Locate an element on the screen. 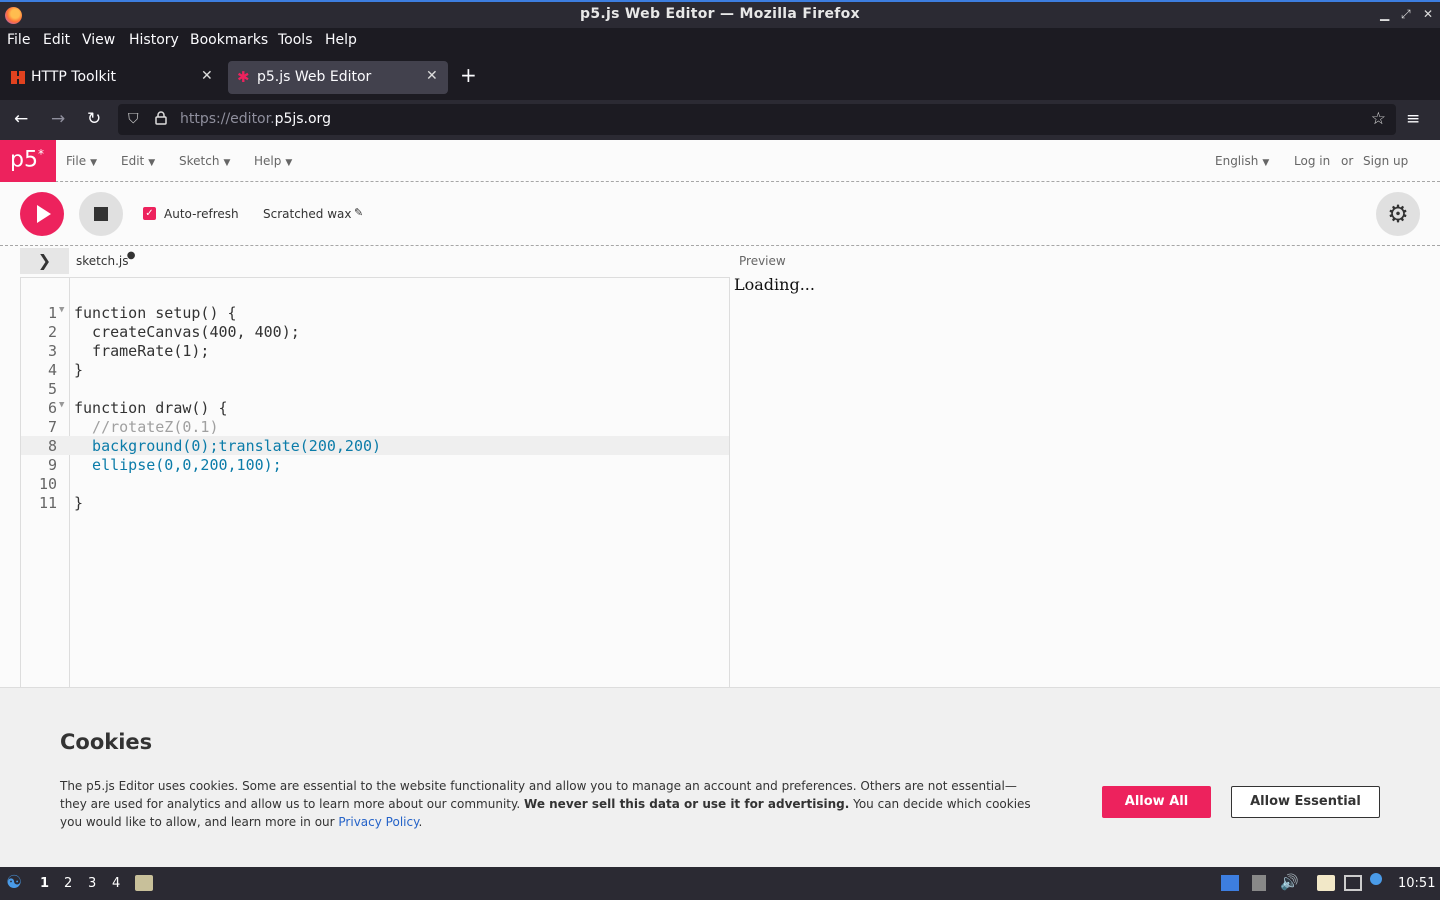  code-line: 3 frameRate(1); is located at coordinates (375, 350).